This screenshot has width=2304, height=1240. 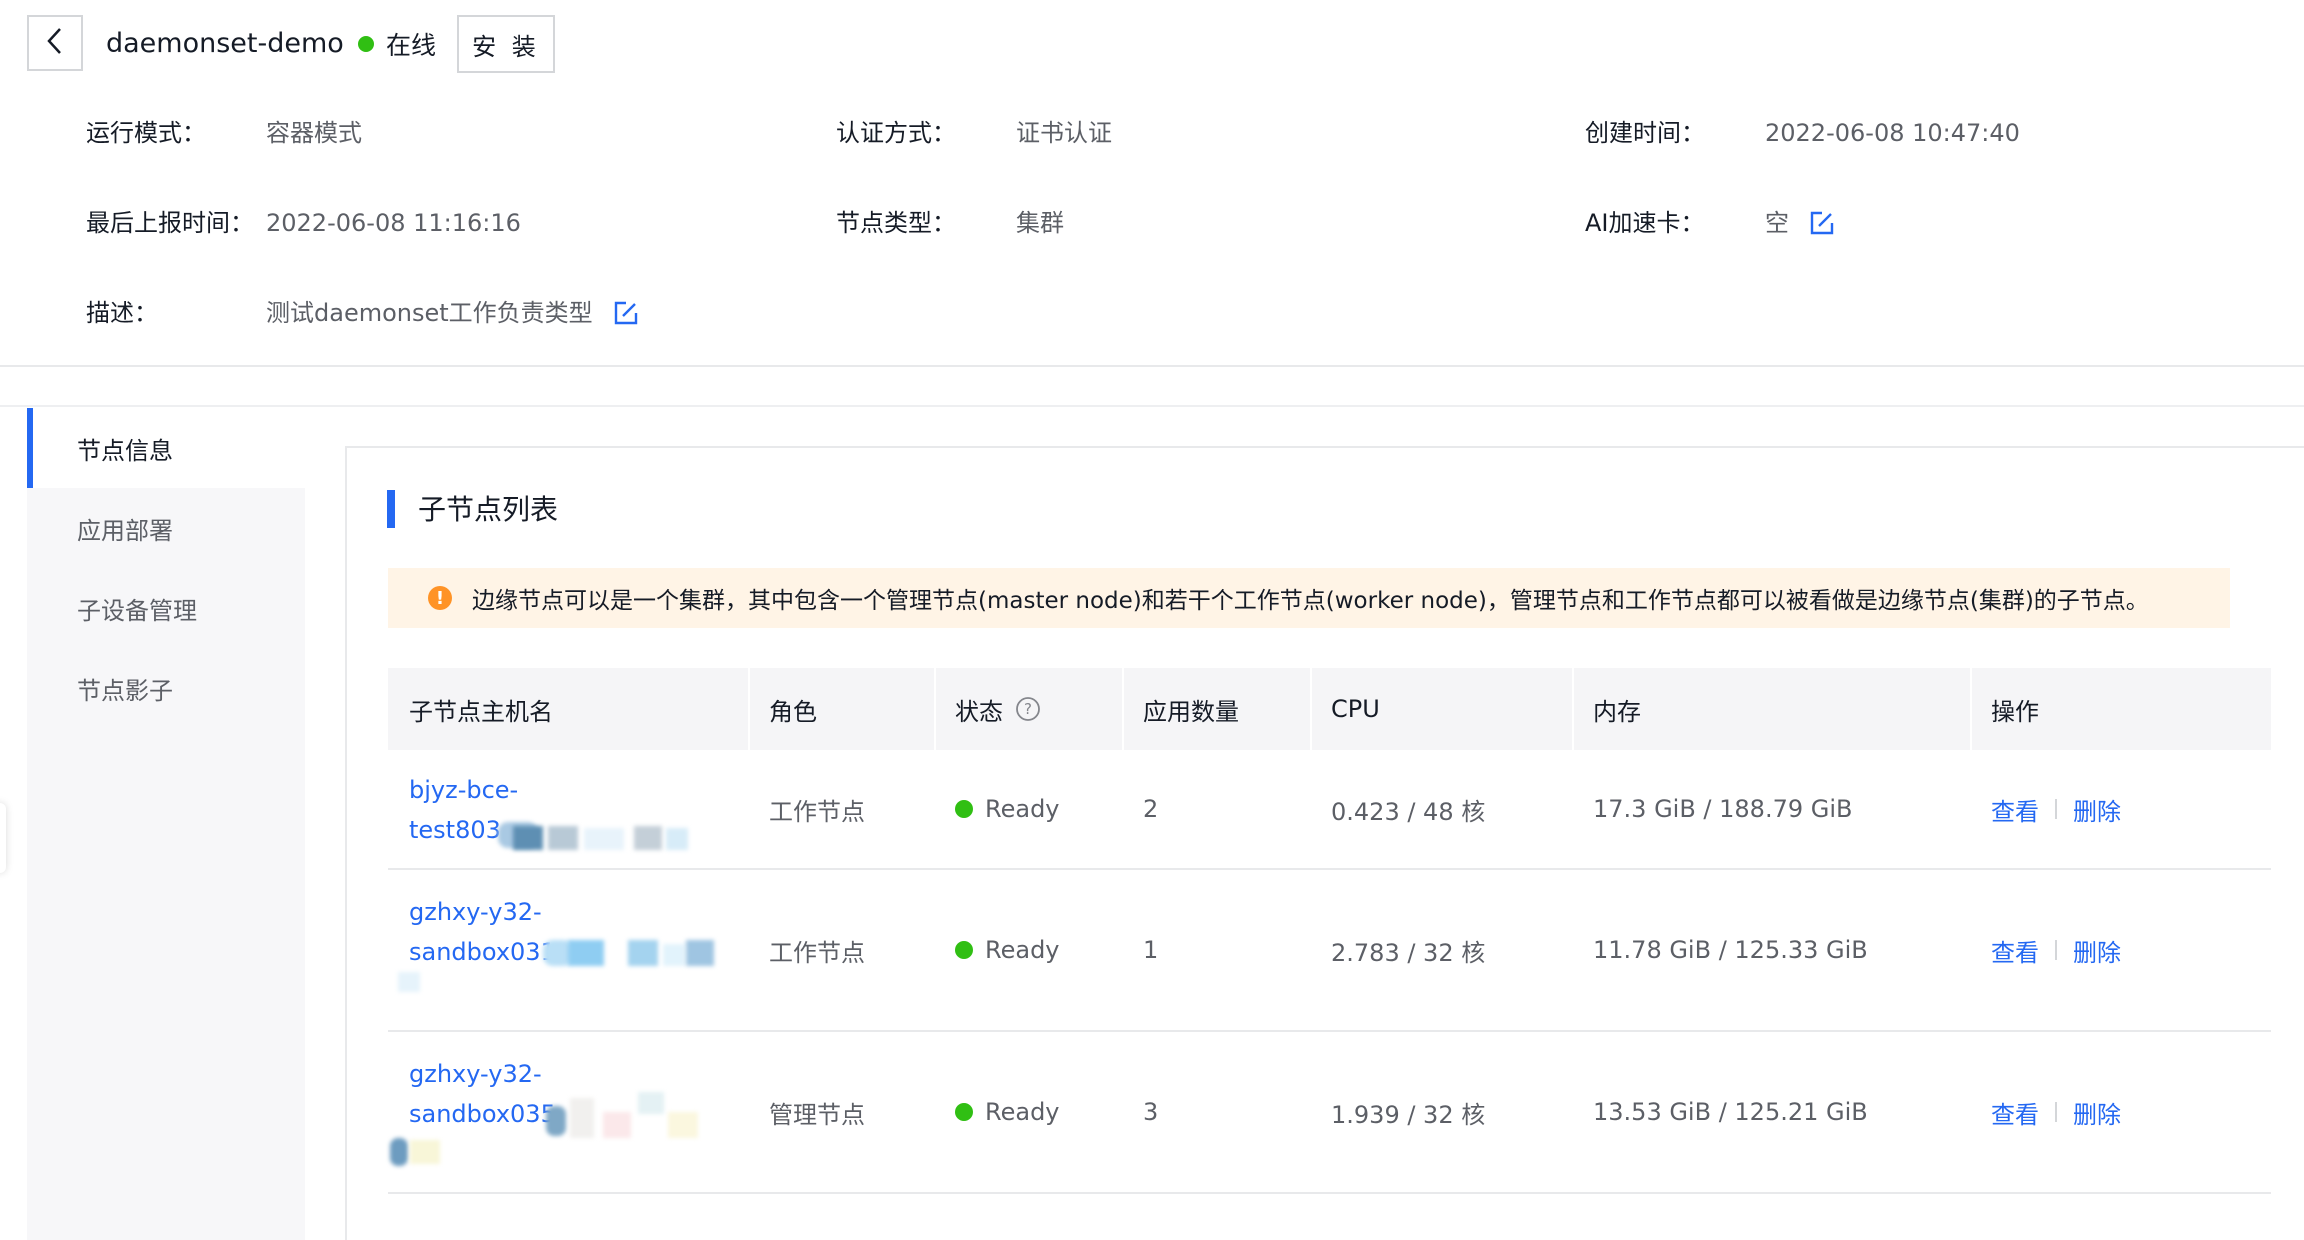 What do you see at coordinates (1064, 133) in the screenshot?
I see `auth-method-value: 证书认证` at bounding box center [1064, 133].